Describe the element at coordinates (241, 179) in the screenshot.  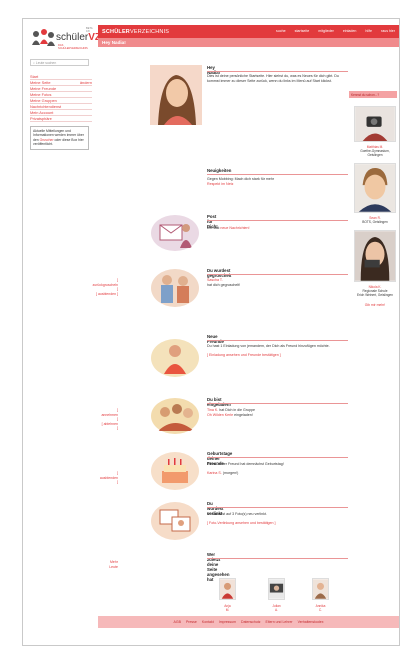
I see `news-text: Gegen Mobbing: Mach dich stark für mehr` at that location.